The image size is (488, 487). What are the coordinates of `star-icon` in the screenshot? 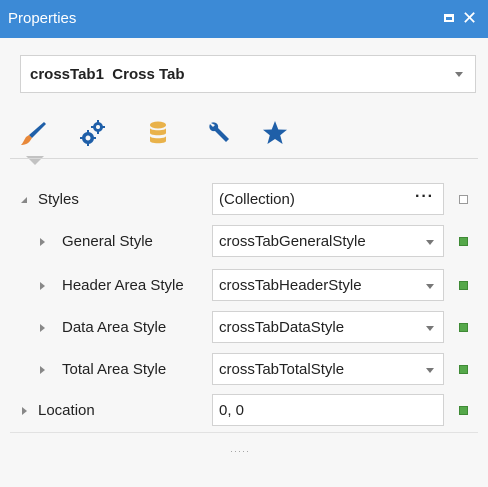 It's located at (275, 132).